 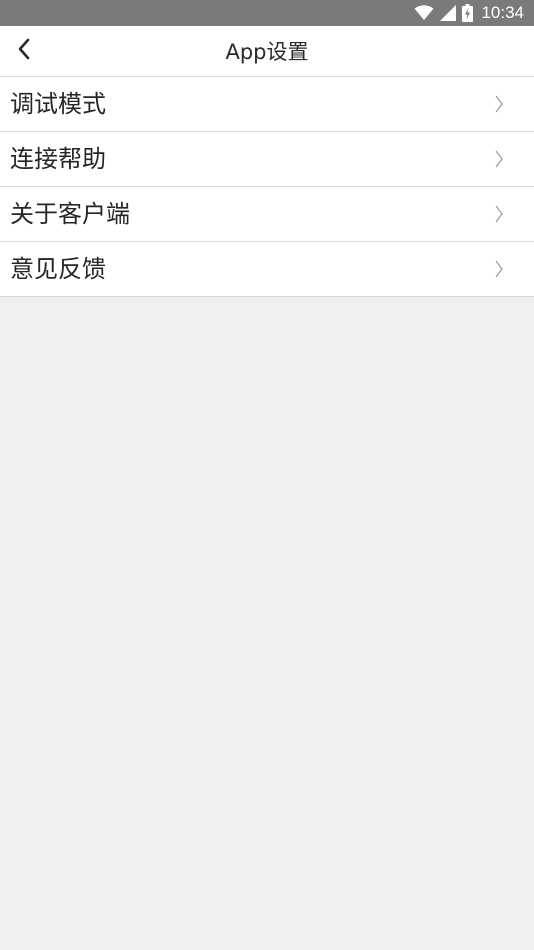 What do you see at coordinates (267, 214) in the screenshot?
I see `menu-item-about-client: 关于客户端` at bounding box center [267, 214].